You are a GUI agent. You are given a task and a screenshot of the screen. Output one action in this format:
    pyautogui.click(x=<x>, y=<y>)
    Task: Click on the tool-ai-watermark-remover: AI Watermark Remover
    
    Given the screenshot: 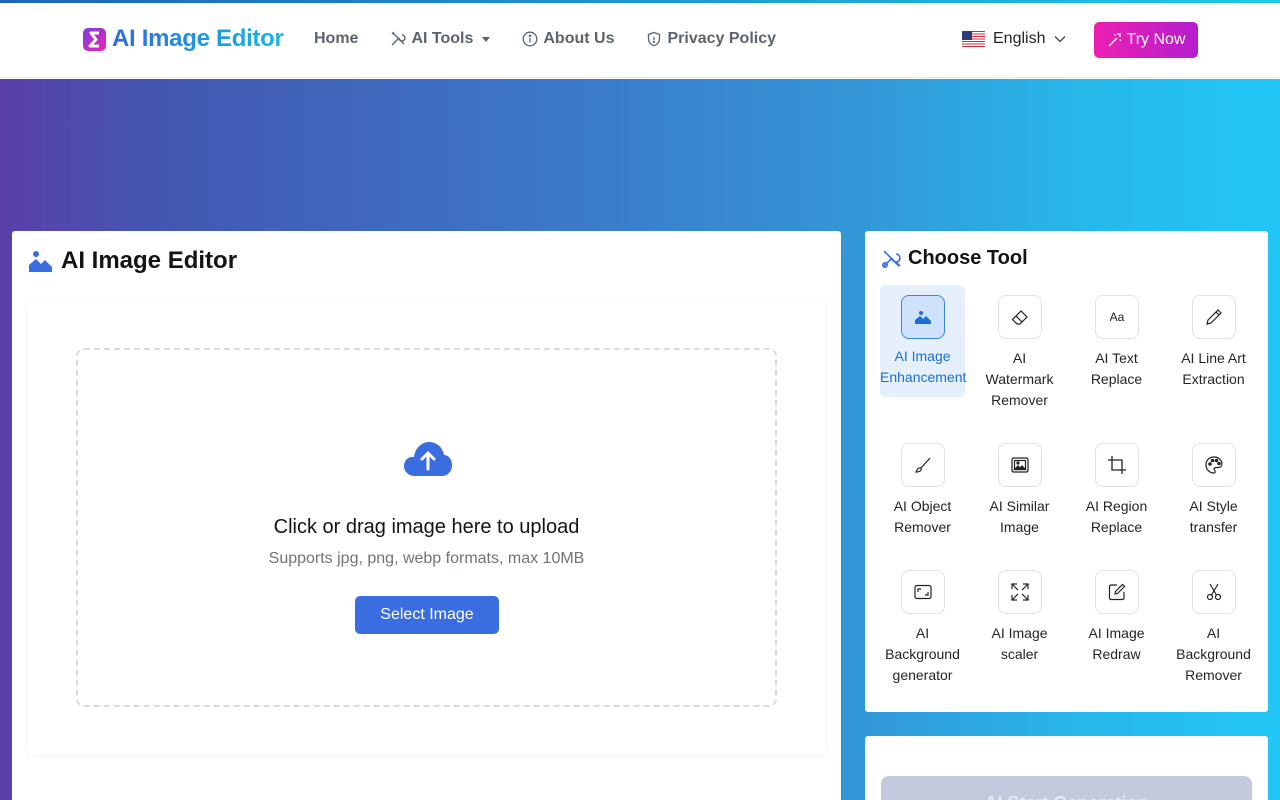 What is the action you would take?
    pyautogui.click(x=1019, y=348)
    